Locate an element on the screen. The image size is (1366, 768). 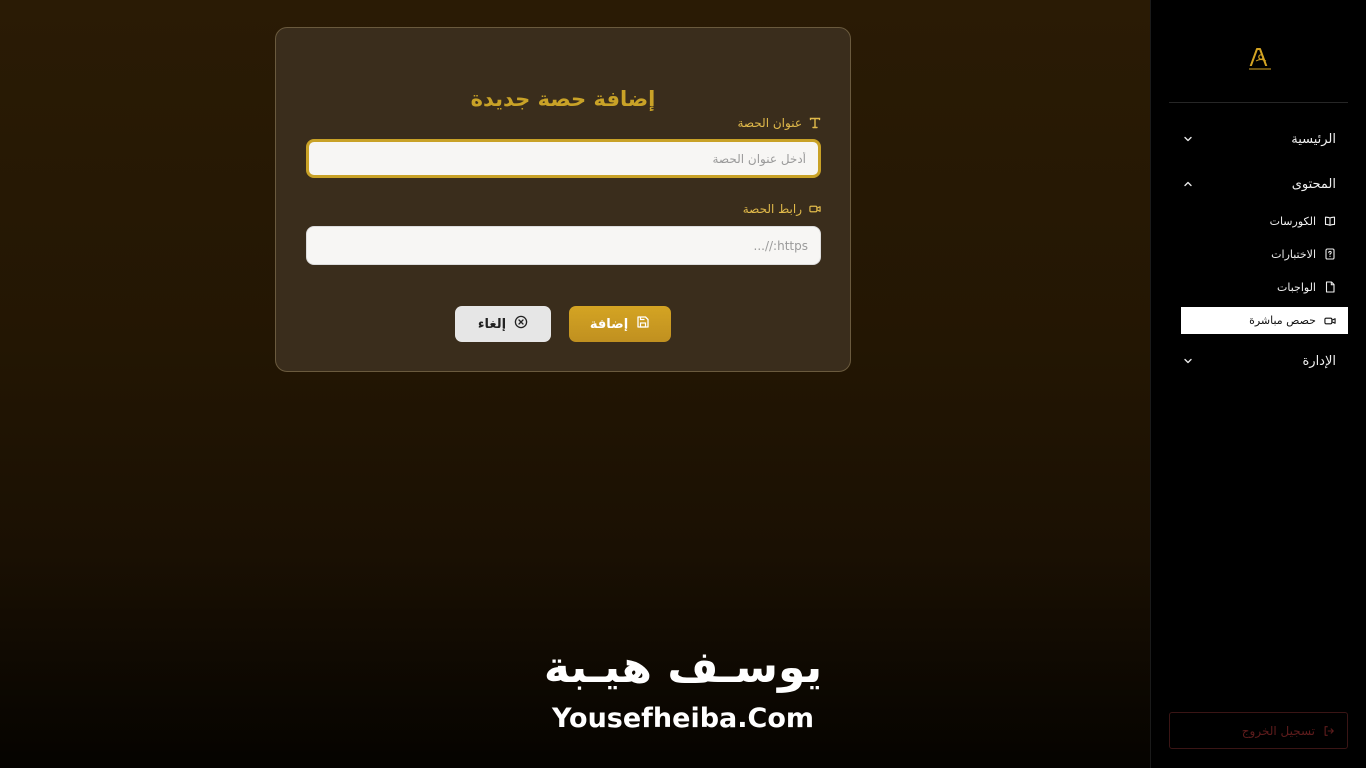
session-title-label-text: عنوان الحصة is located at coordinates (769, 123).